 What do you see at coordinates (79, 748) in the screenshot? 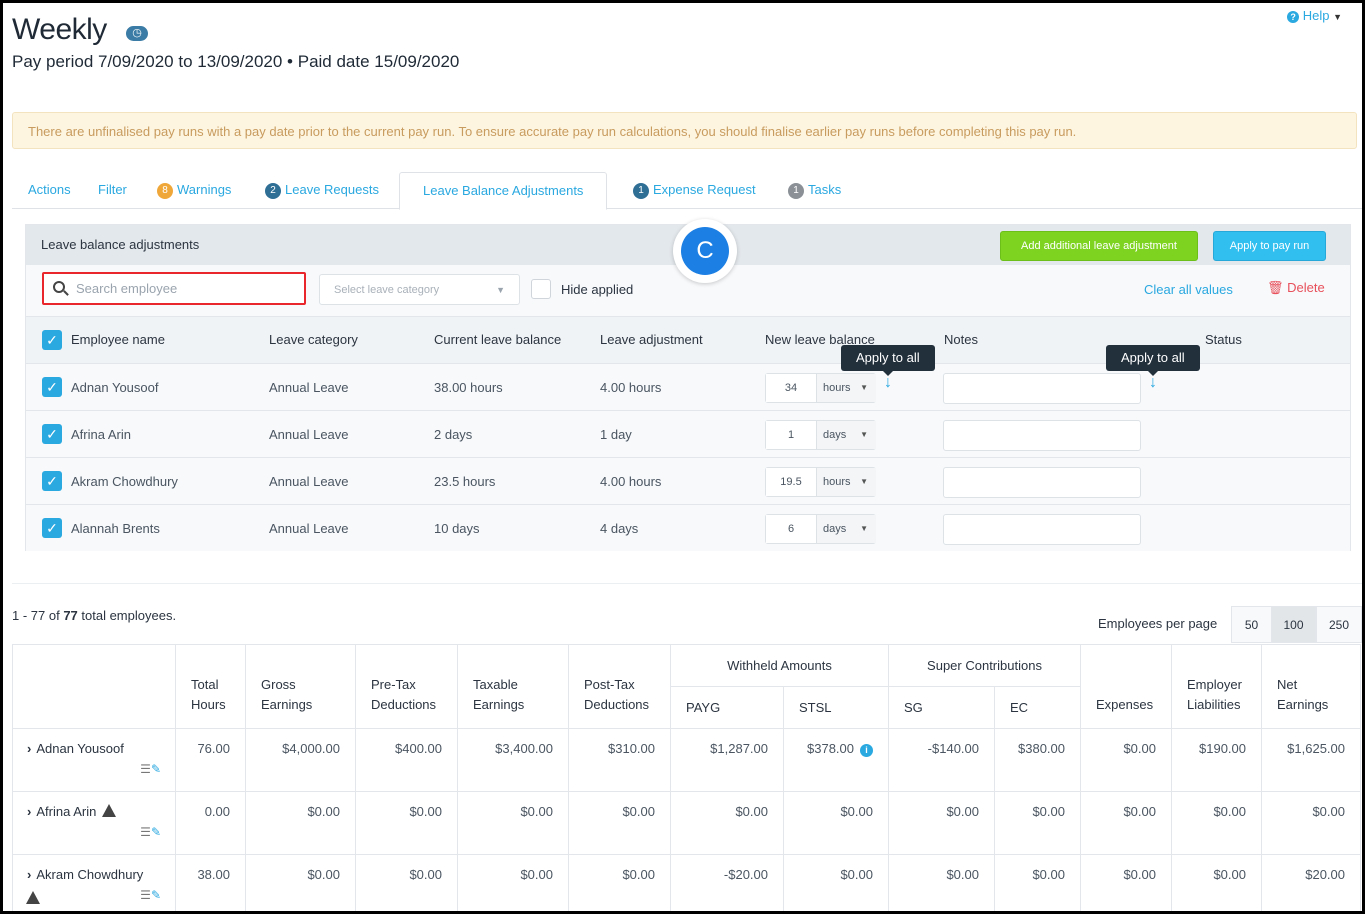
I see `employee-name: Adnan Yousoof` at bounding box center [79, 748].